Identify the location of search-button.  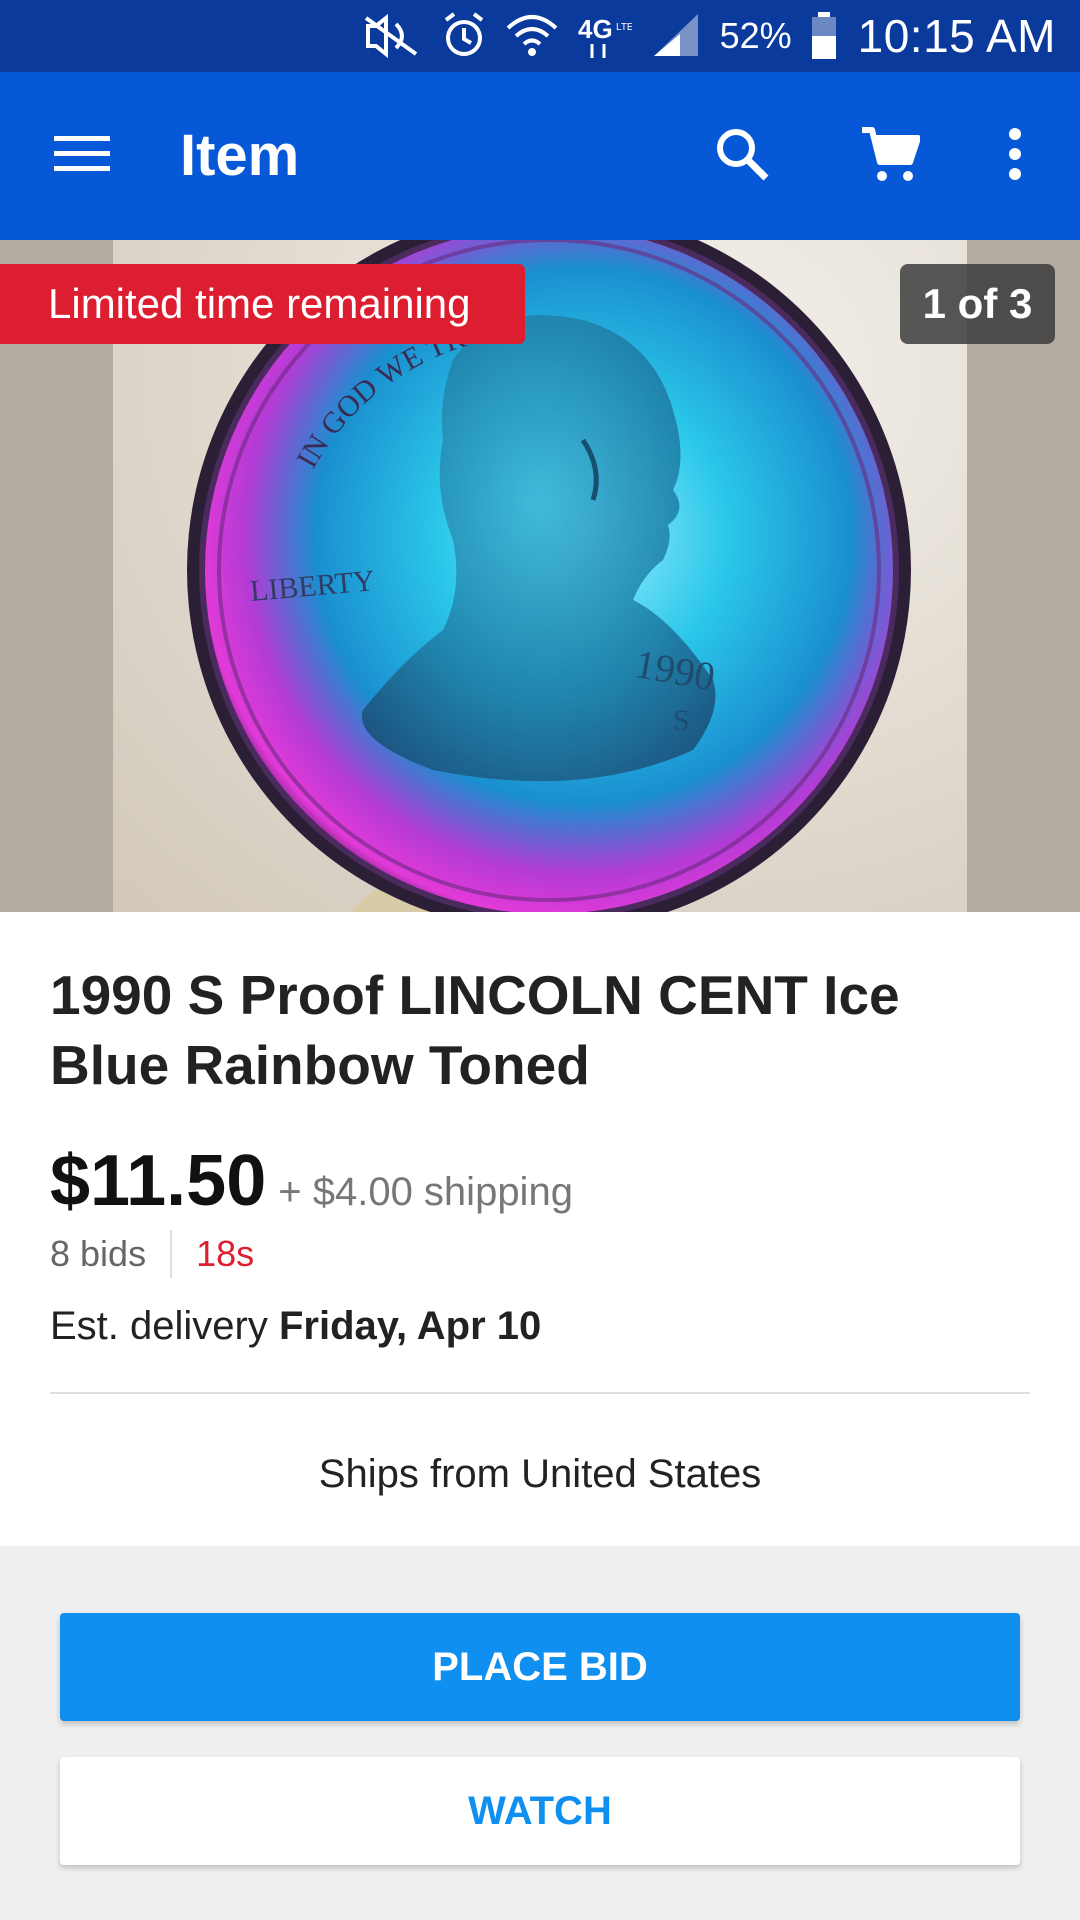
(742, 156).